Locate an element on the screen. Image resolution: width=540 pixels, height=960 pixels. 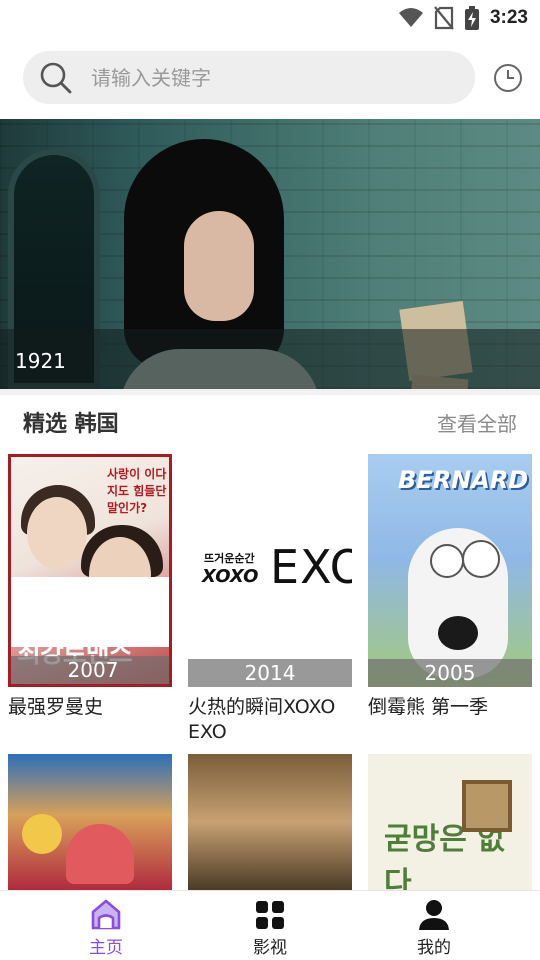
poster-image: BERNARD 2005 is located at coordinates (450, 570).